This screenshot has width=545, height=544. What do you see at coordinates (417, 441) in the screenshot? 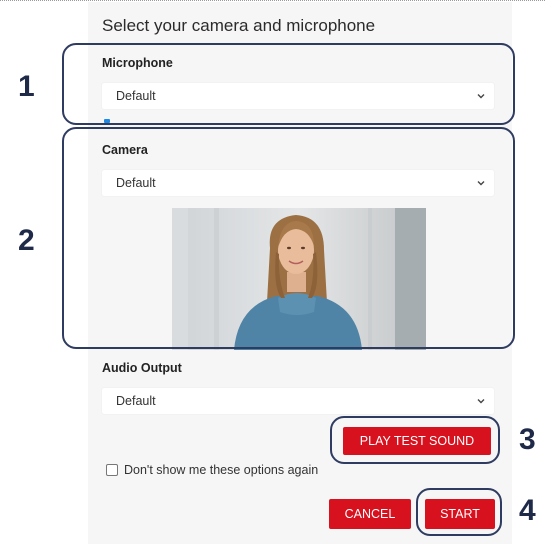
I see `play-test-sound-button: PLAY TEST SOUND` at bounding box center [417, 441].